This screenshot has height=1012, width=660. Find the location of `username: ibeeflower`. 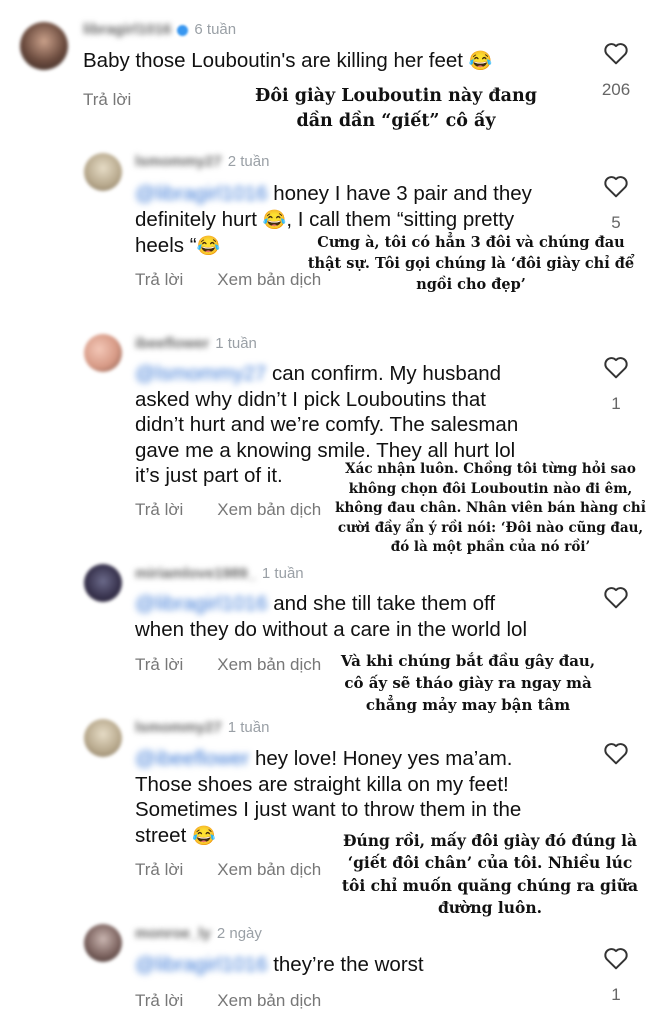

username: ibeeflower is located at coordinates (172, 343).